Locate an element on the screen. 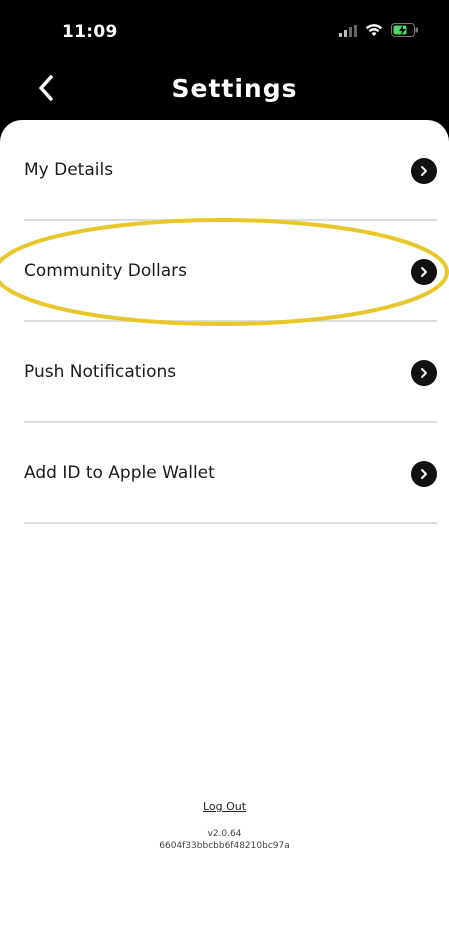 This screenshot has height=937, width=449. menu-item-label: Push Notifications is located at coordinates (100, 372).